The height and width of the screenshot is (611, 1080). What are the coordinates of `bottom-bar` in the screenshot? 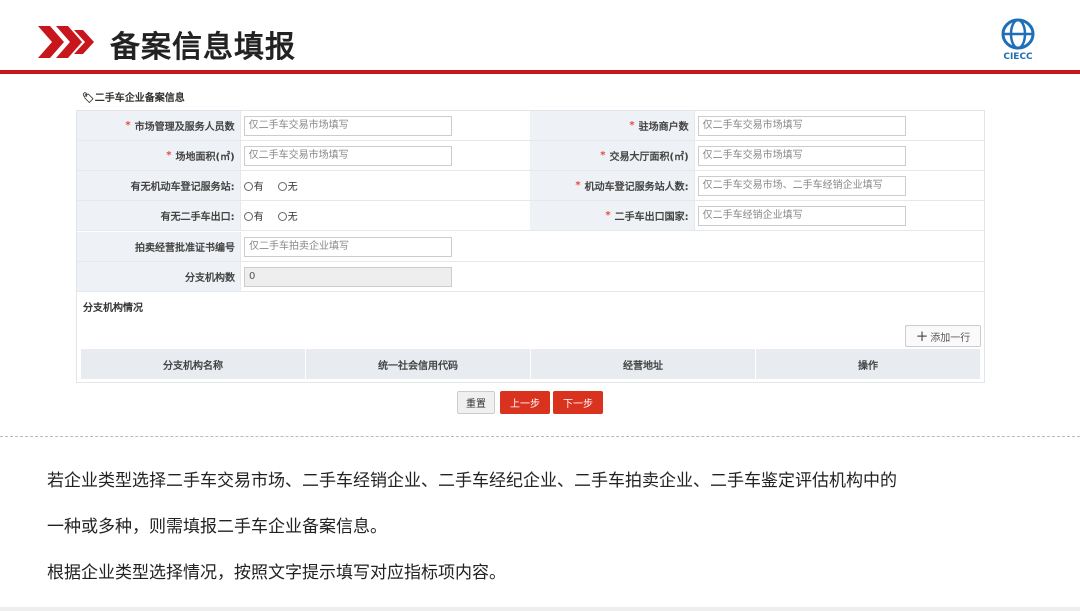 It's located at (540, 609).